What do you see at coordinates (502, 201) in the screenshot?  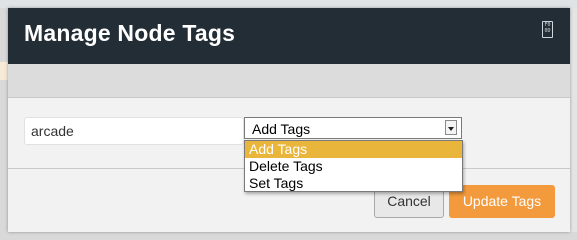 I see `update-tags-button: Update Tags` at bounding box center [502, 201].